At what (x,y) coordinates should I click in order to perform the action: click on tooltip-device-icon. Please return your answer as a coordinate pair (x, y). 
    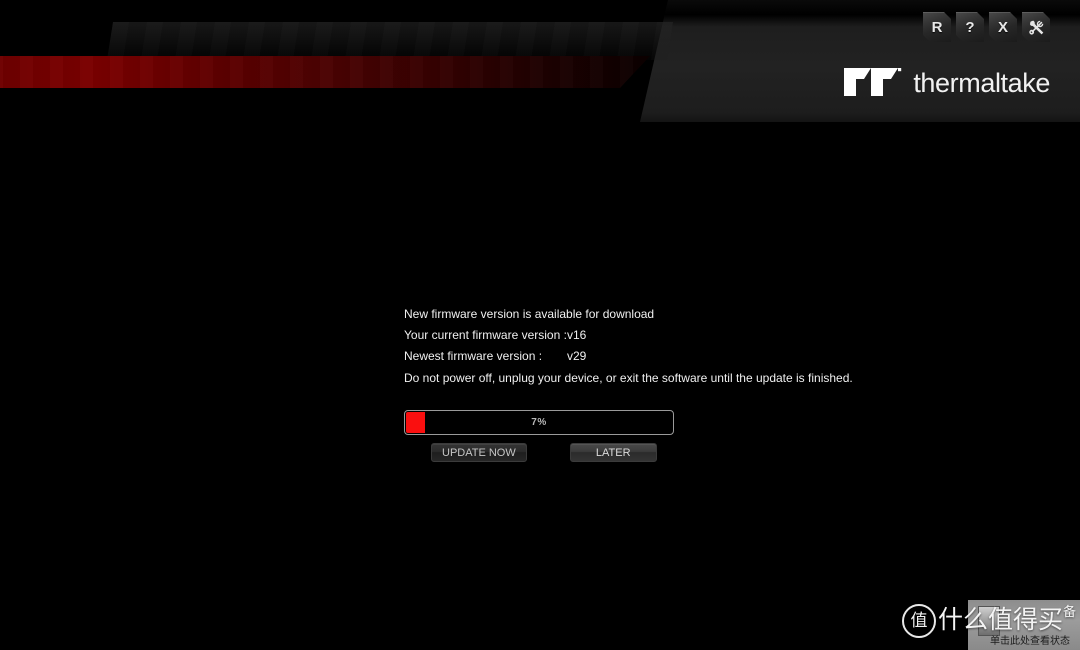
    Looking at the image, I should click on (989, 621).